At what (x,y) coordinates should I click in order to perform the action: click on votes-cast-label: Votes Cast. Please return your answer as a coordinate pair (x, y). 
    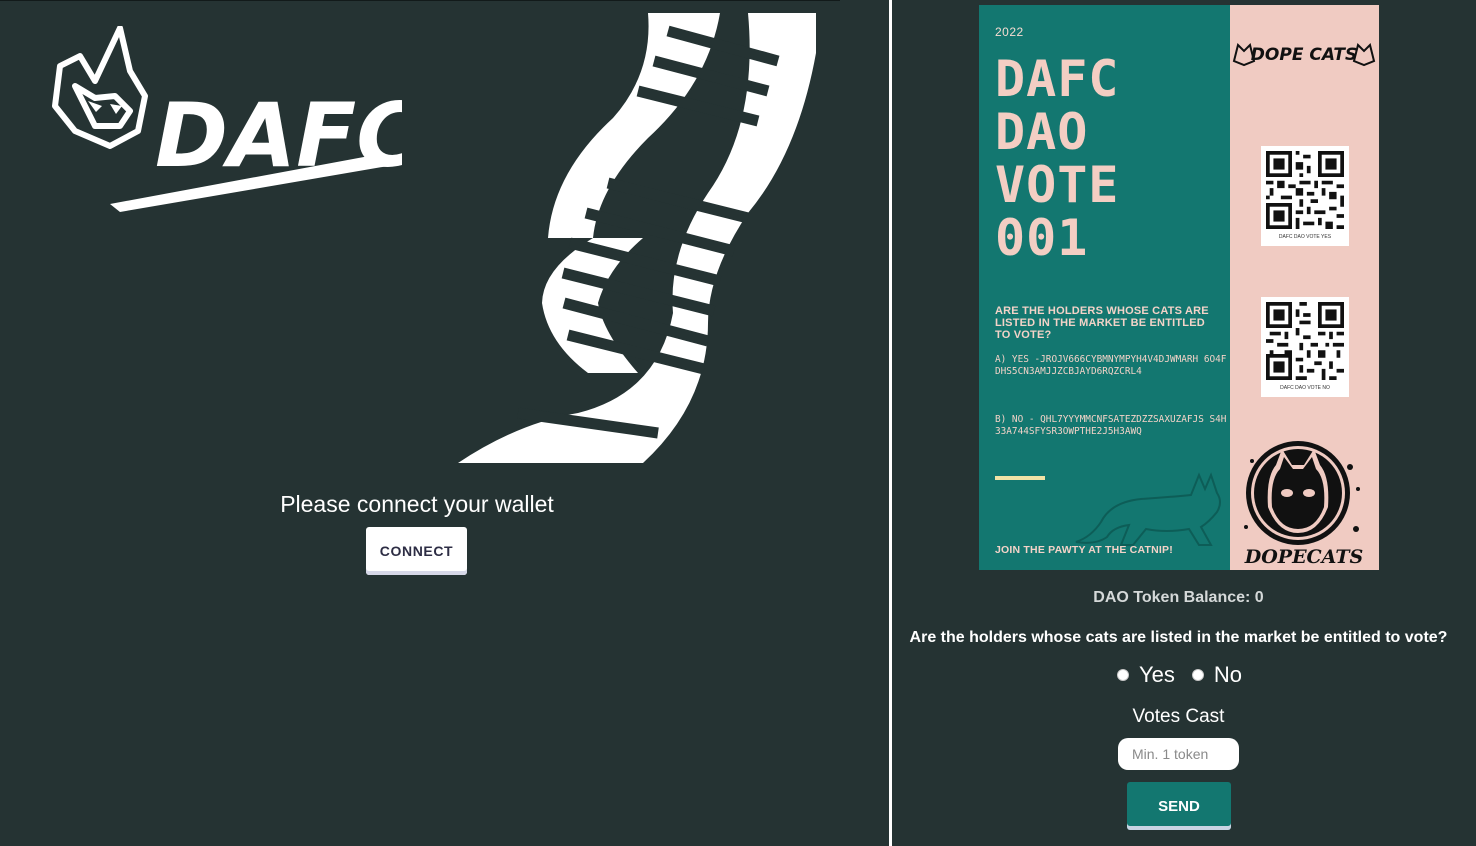
    Looking at the image, I should click on (1178, 716).